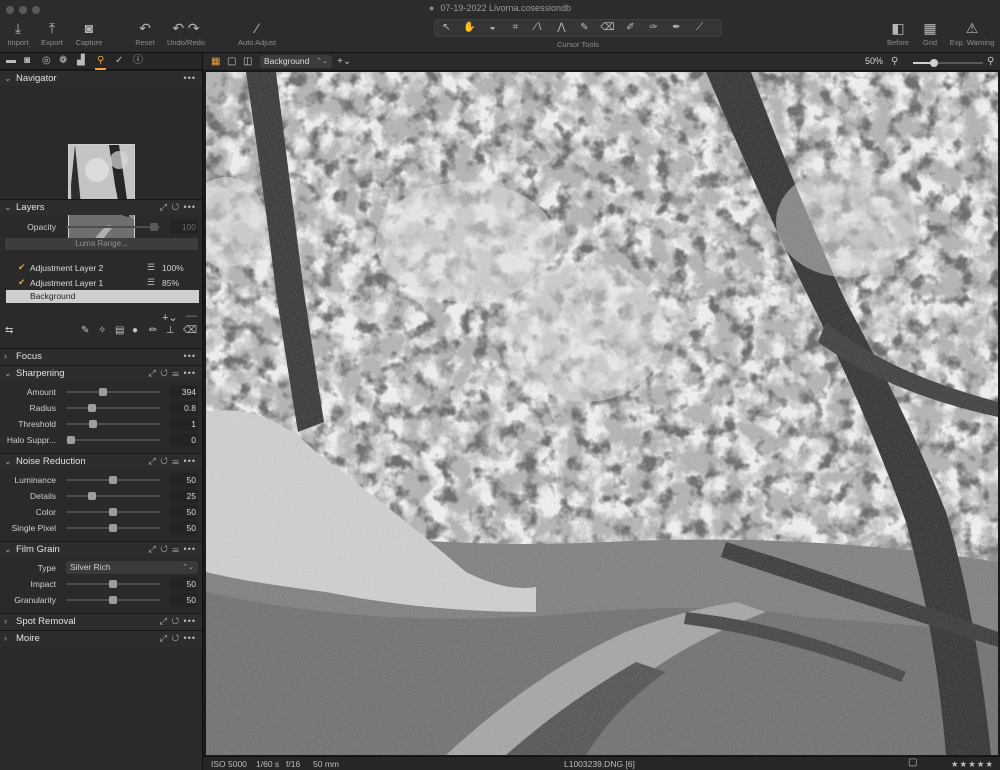  I want to click on details-tab-icon: ⚲, so click(100, 62).